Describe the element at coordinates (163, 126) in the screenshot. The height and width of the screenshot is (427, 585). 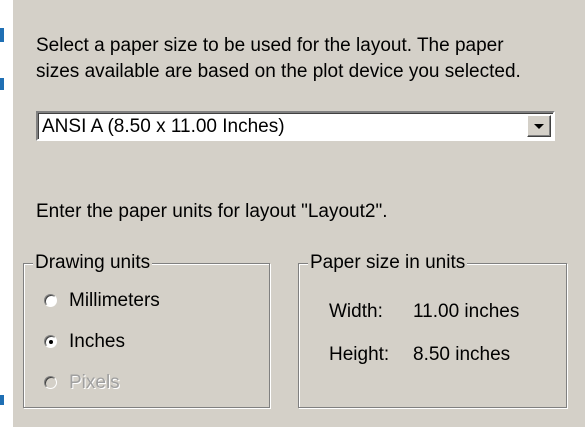
I see `paper-size-selected-value: ANSI A (8.50 x 11.00 Inches)` at that location.